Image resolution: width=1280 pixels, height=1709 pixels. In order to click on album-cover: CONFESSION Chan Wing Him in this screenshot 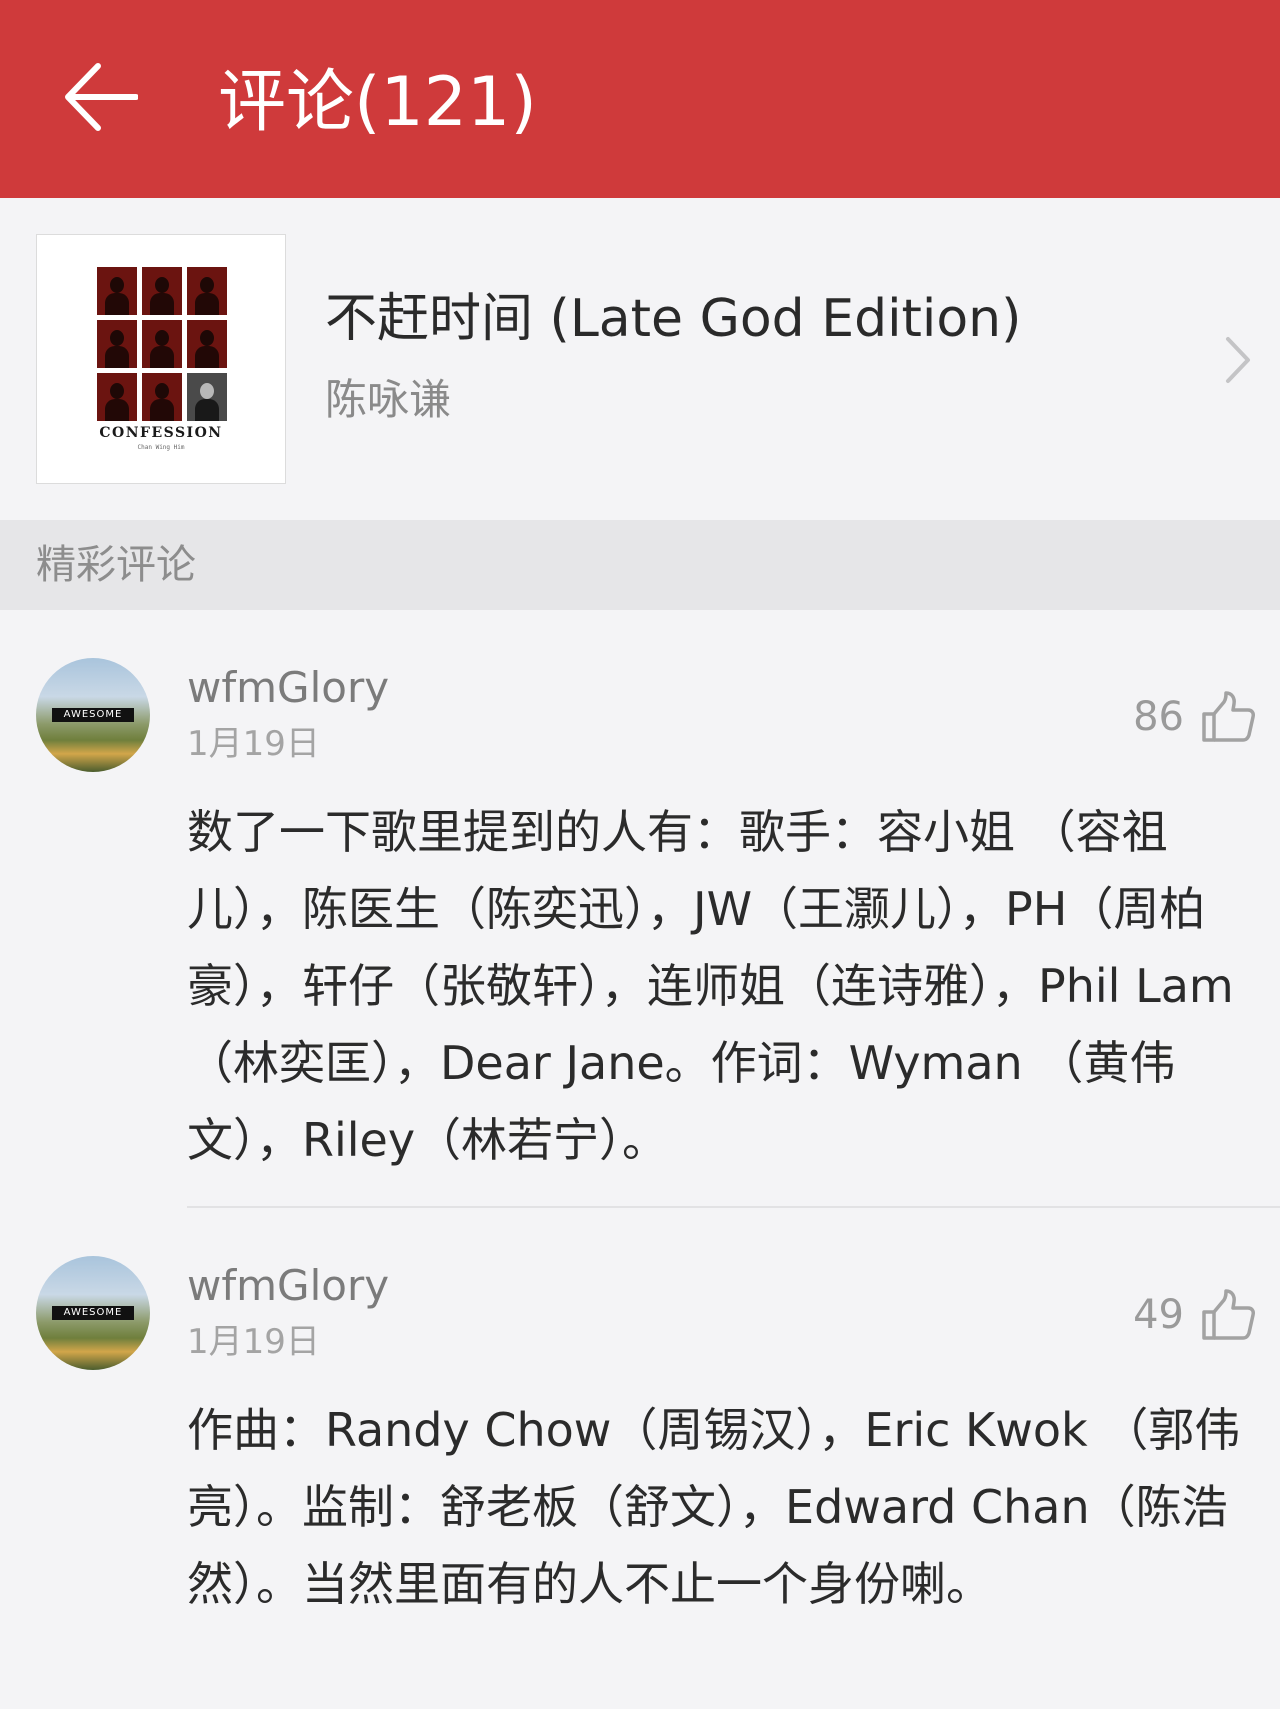, I will do `click(161, 359)`.